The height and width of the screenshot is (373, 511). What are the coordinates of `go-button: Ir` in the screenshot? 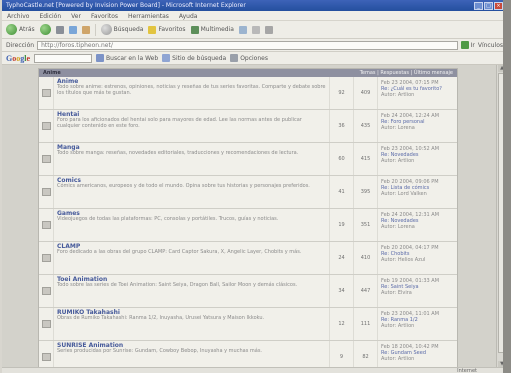 It's located at (467, 45).